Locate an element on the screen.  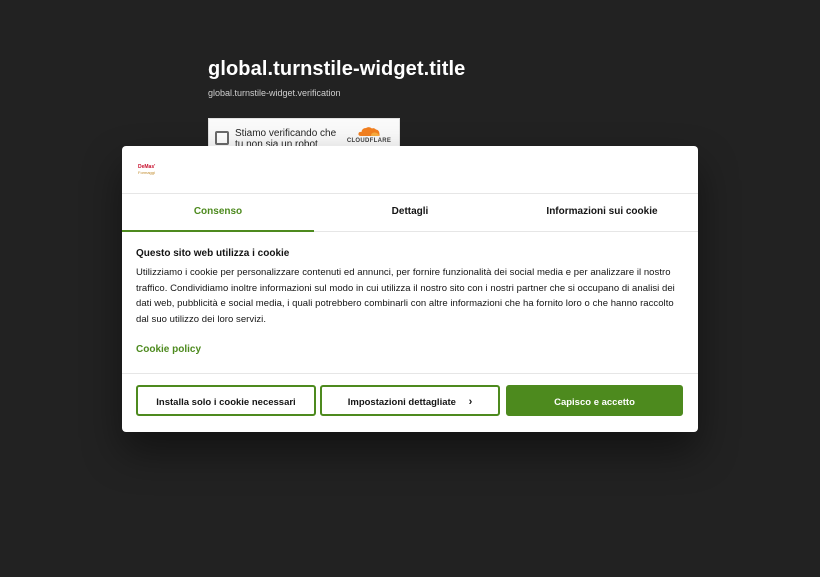
tab-dettagli: Dettagli is located at coordinates (410, 212).